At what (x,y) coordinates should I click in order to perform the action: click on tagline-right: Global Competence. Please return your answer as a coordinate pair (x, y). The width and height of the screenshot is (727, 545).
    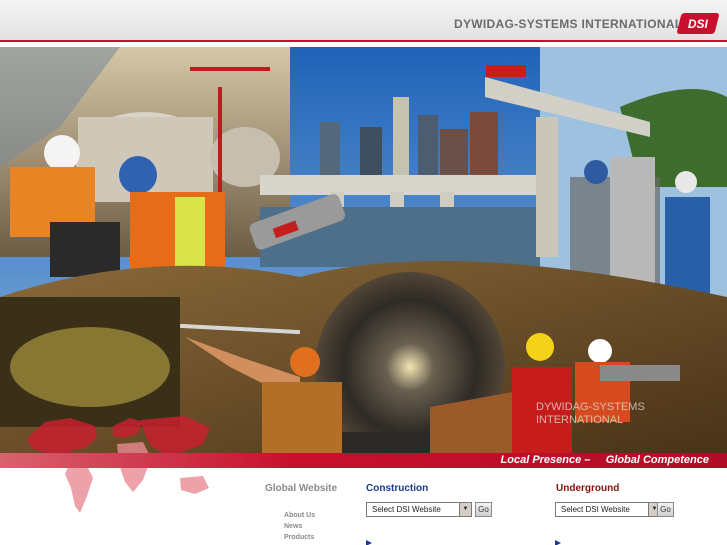
    Looking at the image, I should click on (657, 460).